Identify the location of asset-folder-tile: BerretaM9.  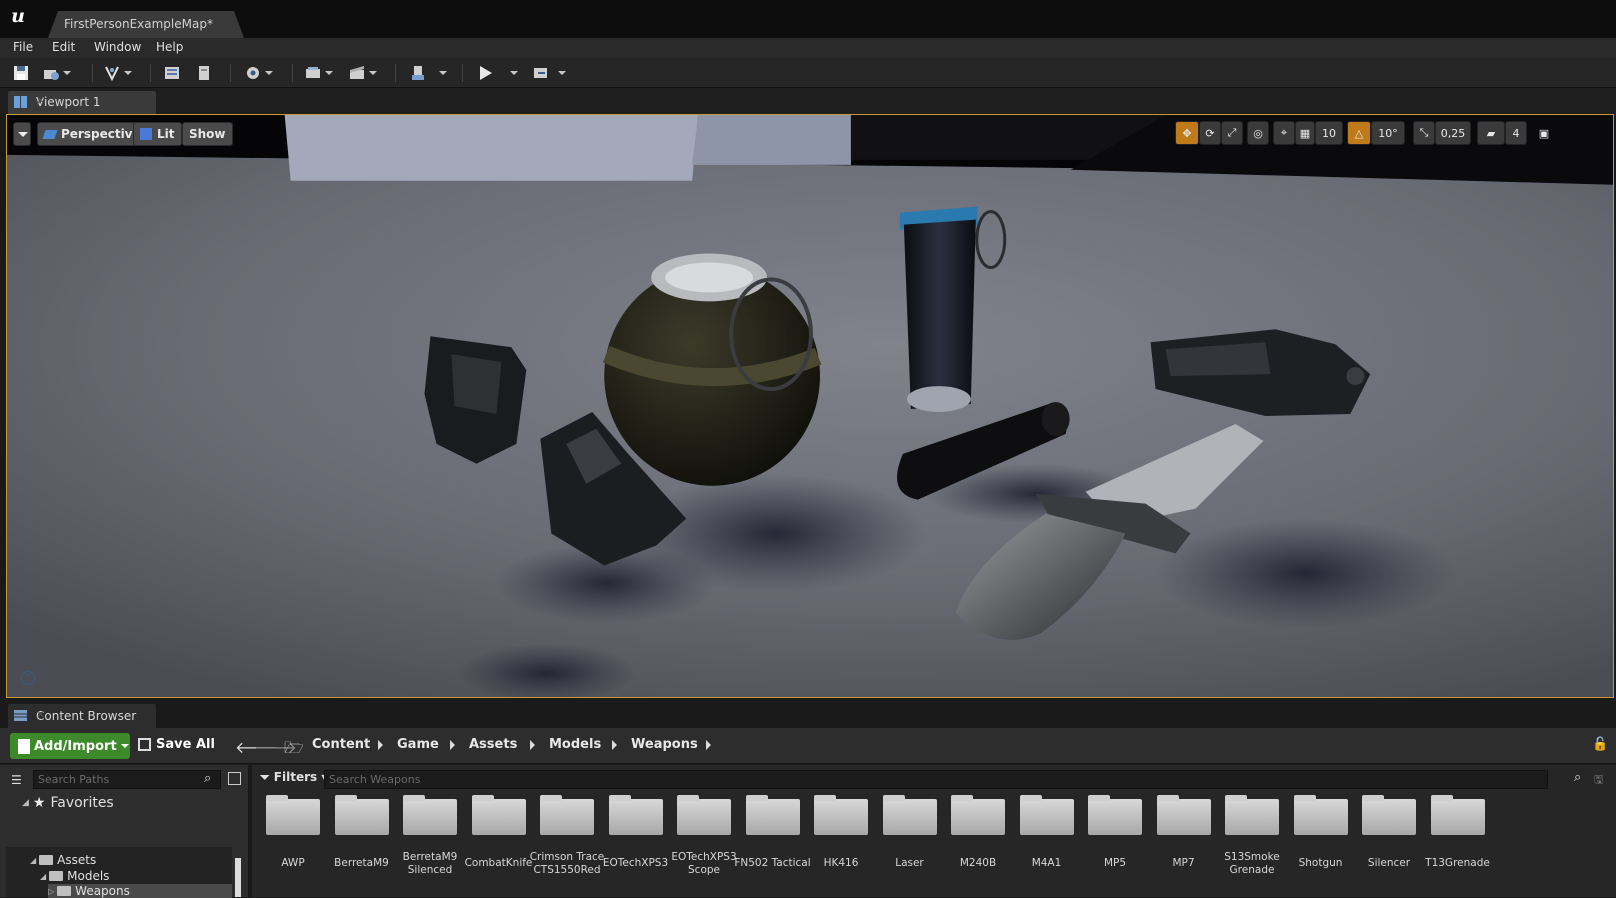
(362, 845).